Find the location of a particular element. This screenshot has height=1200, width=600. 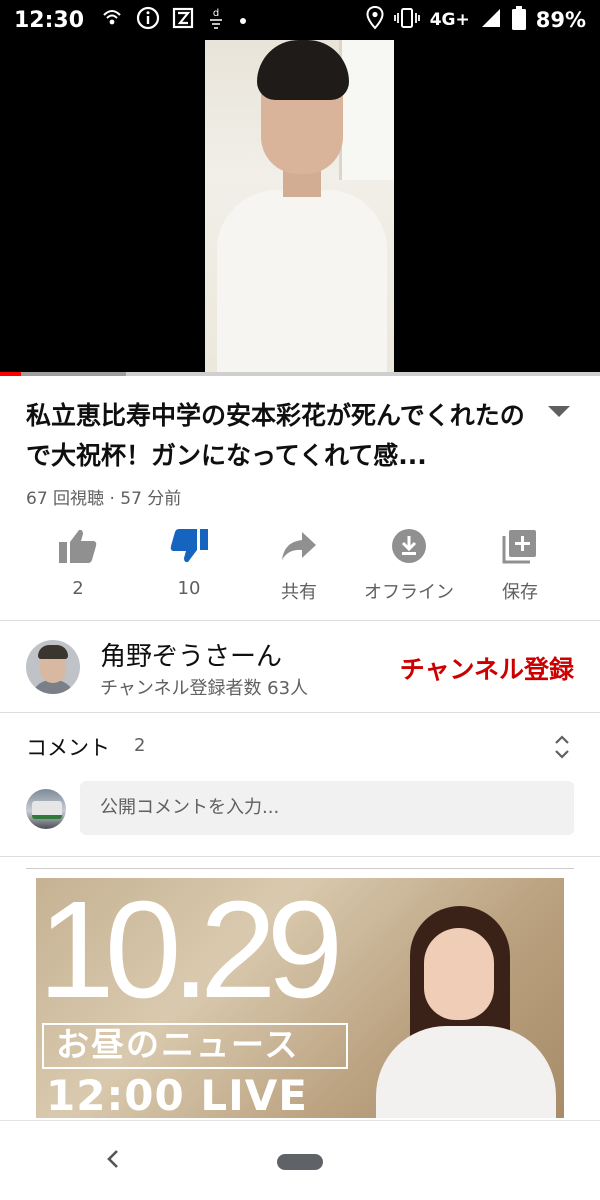

battery-icon is located at coordinates (518, 20).